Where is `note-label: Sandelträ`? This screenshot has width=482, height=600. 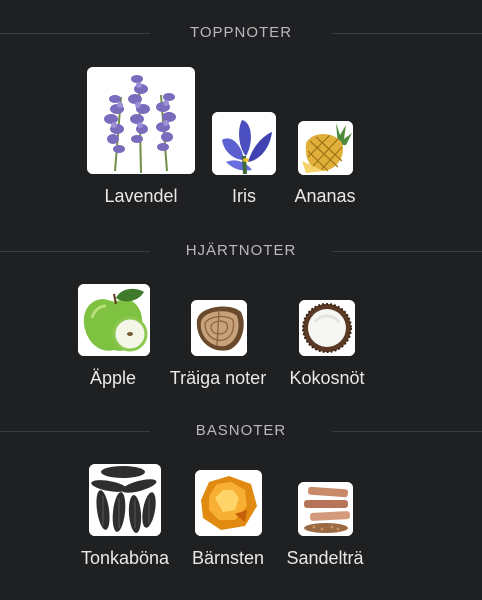
note-label: Sandelträ is located at coordinates (325, 558).